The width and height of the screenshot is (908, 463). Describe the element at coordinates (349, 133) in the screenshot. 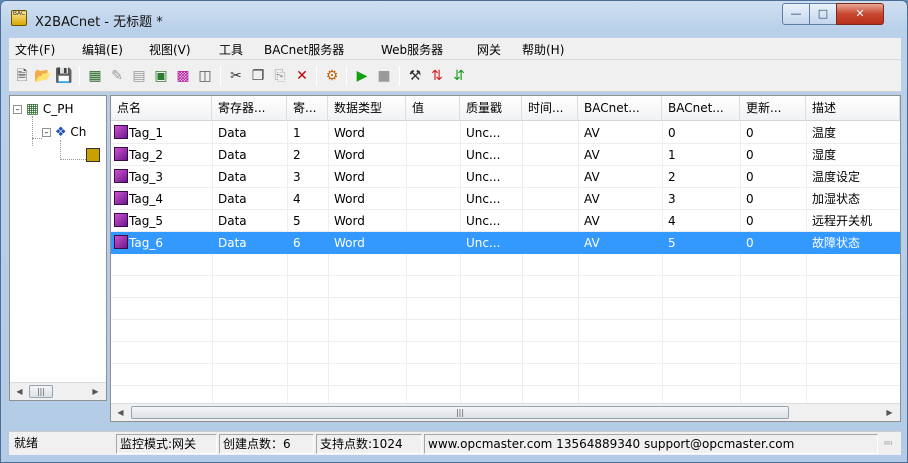

I see `cell-text: Word` at that location.